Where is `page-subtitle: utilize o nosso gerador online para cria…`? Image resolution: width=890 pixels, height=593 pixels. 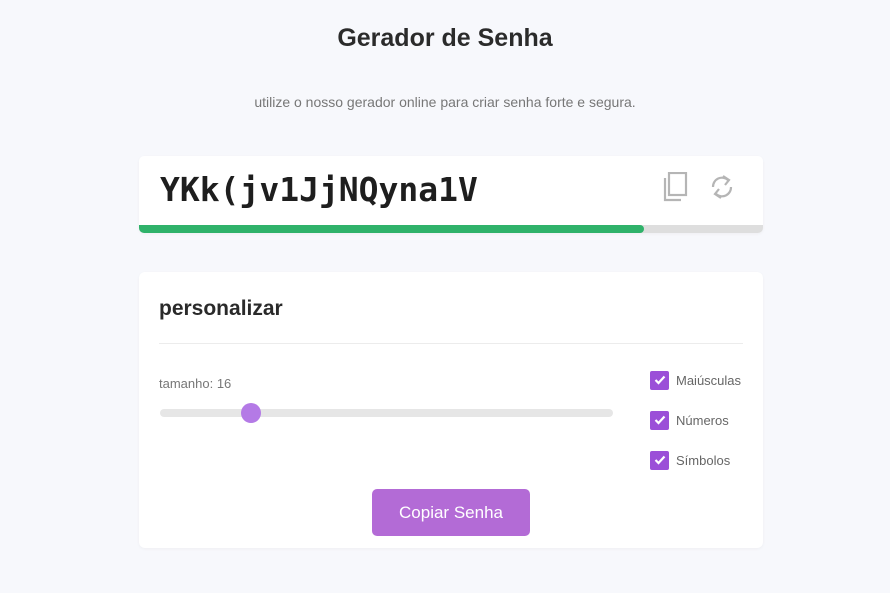
page-subtitle: utilize o nosso gerador online para cria… is located at coordinates (445, 102).